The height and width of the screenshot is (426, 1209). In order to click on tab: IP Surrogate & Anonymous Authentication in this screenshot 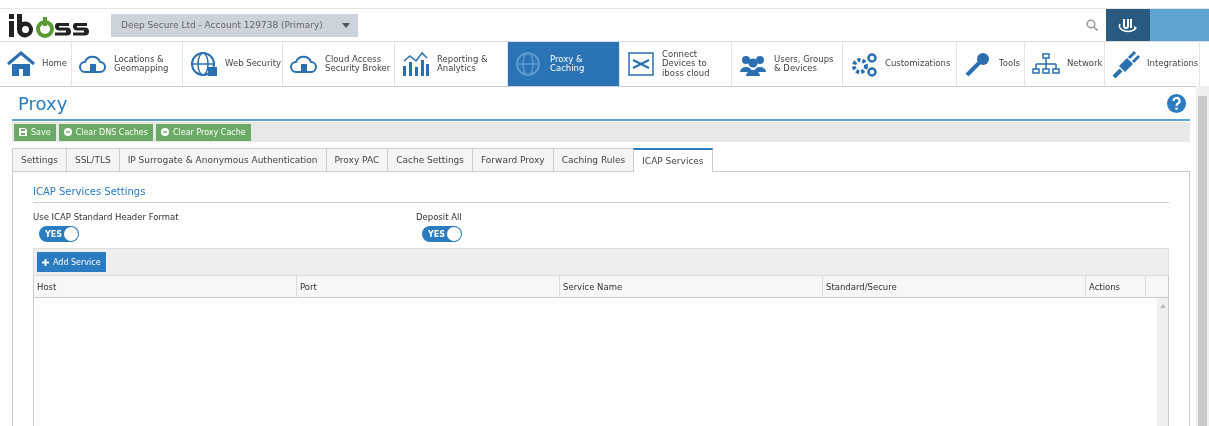, I will do `click(222, 159)`.